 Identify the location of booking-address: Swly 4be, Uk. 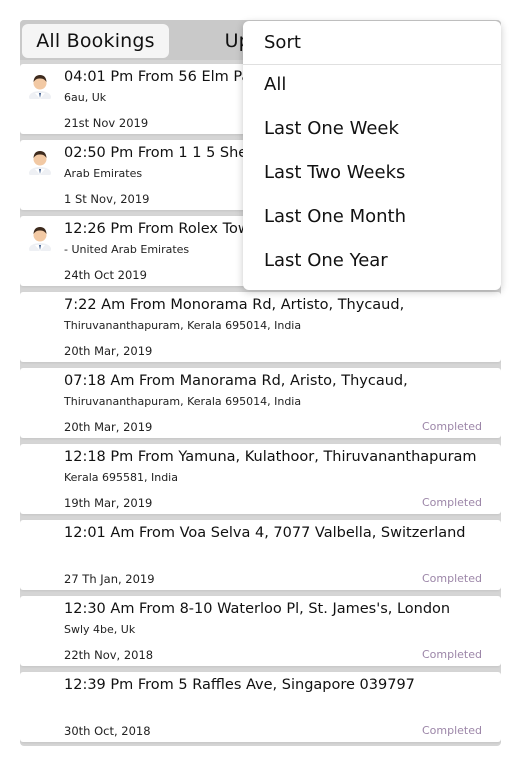
(100, 629).